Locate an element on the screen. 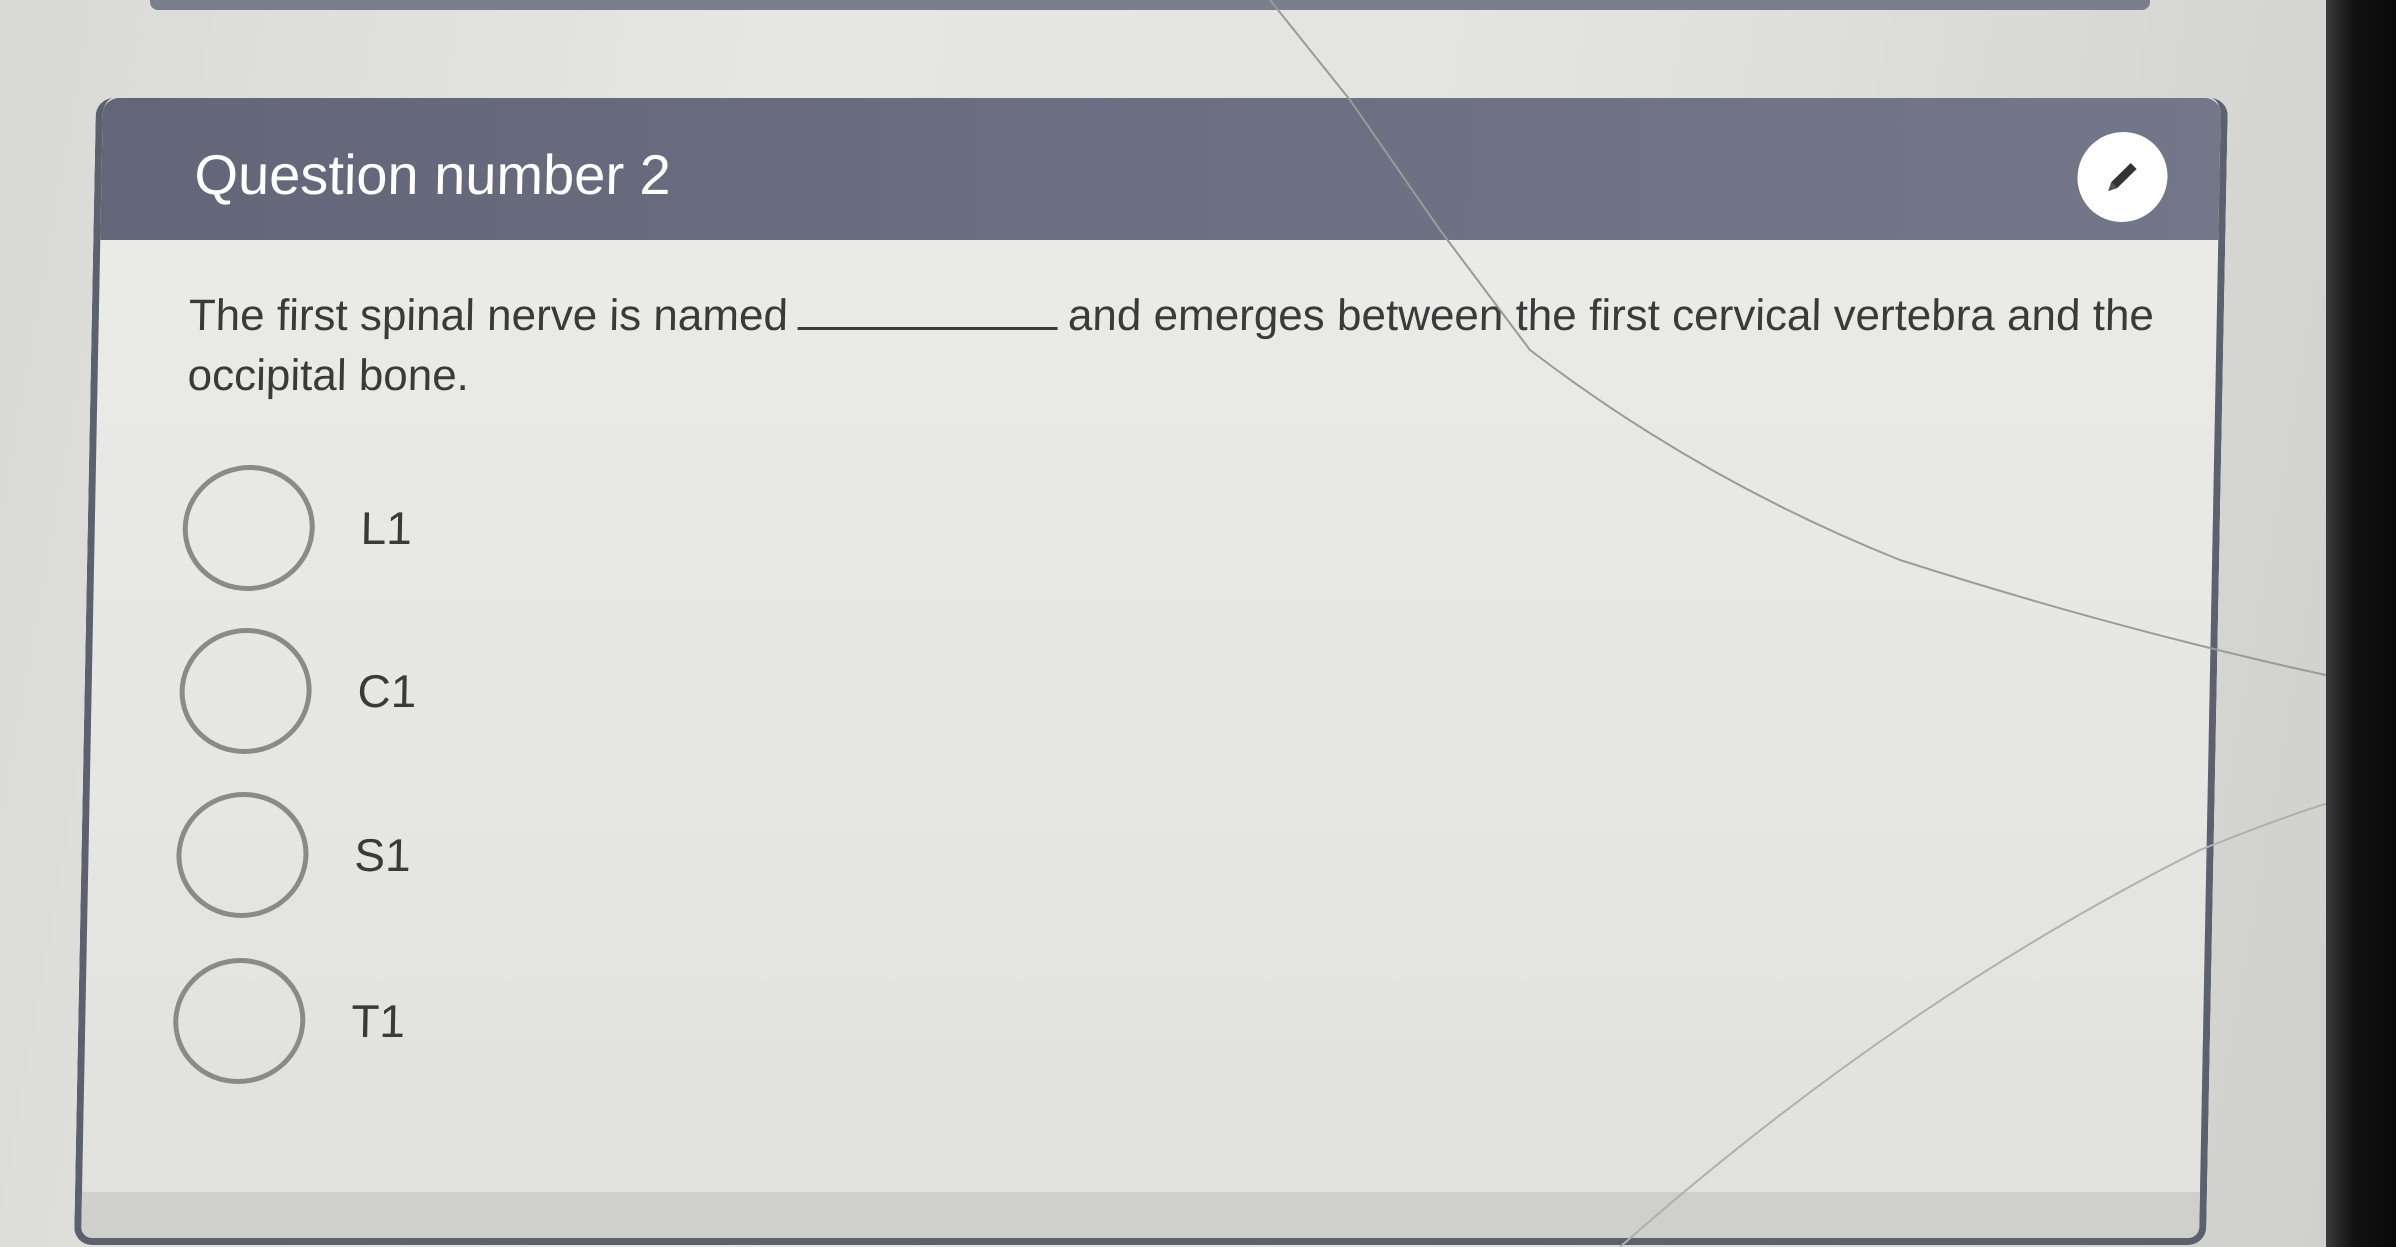  top-strip is located at coordinates (1150, 5).